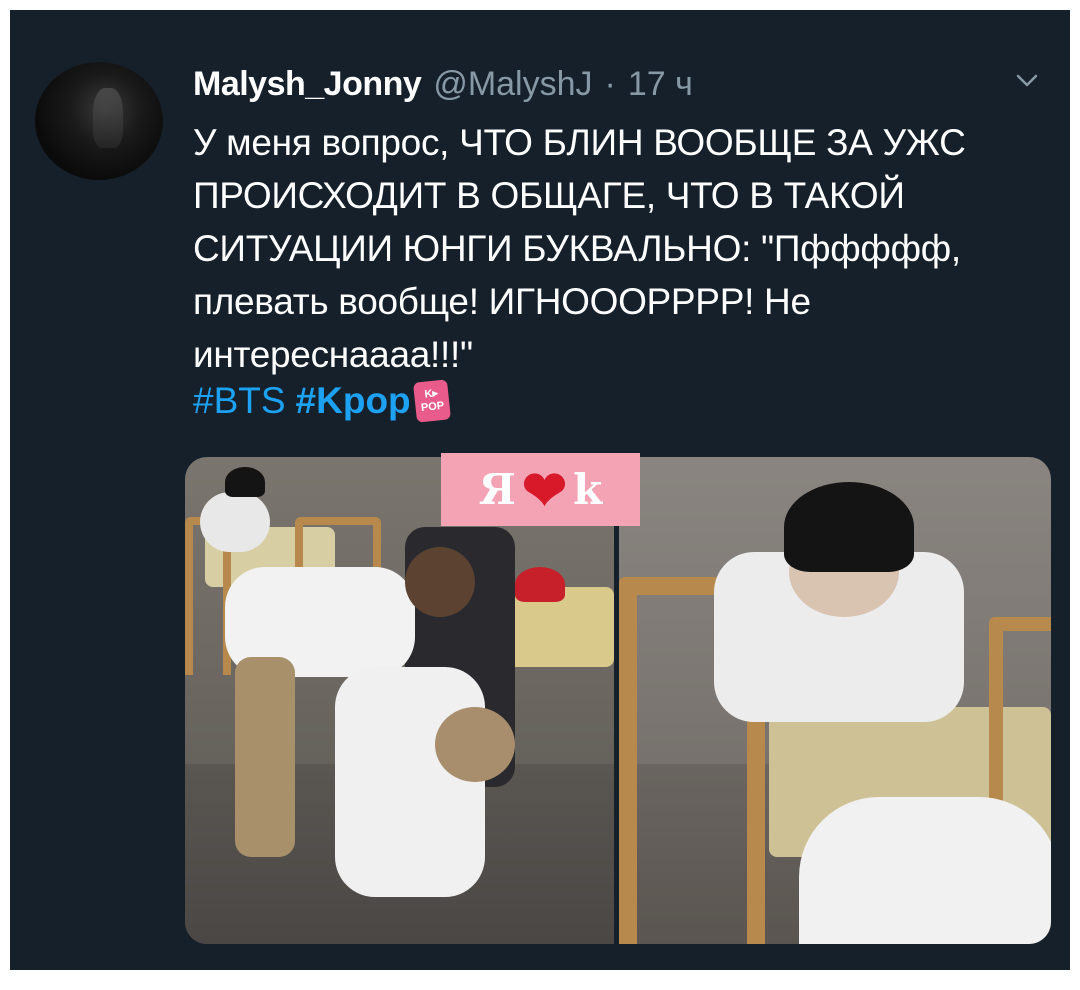 Image resolution: width=1080 pixels, height=990 pixels. I want to click on avatar-figure, so click(108, 118).